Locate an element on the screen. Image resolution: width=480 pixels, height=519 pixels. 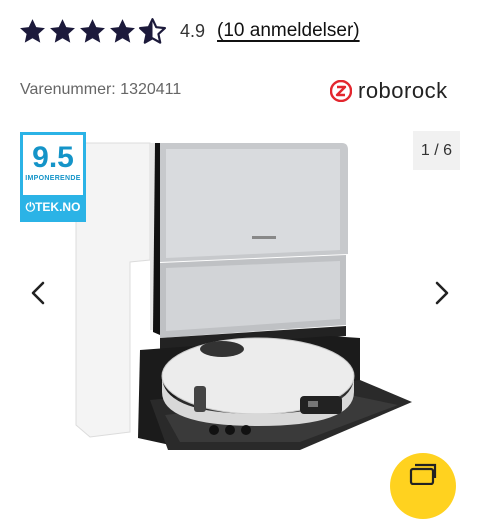
badge-label: IMPONERENDE is located at coordinates (53, 178).